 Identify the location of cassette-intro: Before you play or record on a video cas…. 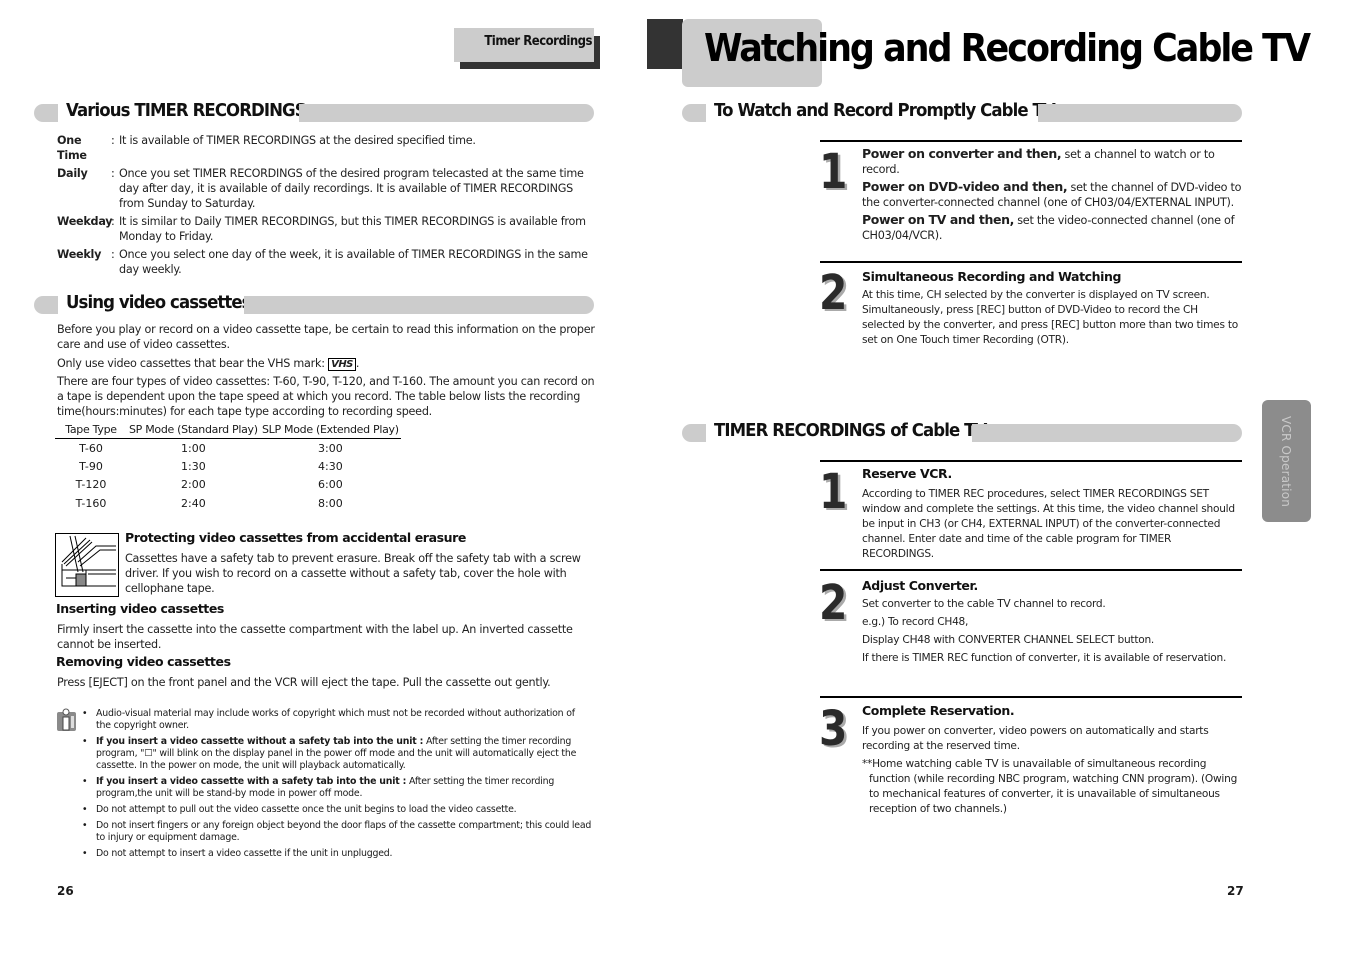
(326, 337).